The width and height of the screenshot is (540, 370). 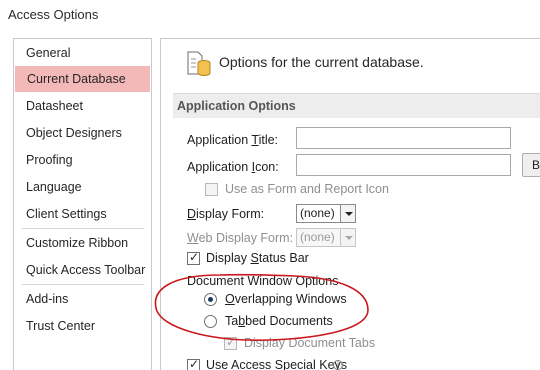 I want to click on display-status-bar-checkbox: ✓, so click(x=193, y=257).